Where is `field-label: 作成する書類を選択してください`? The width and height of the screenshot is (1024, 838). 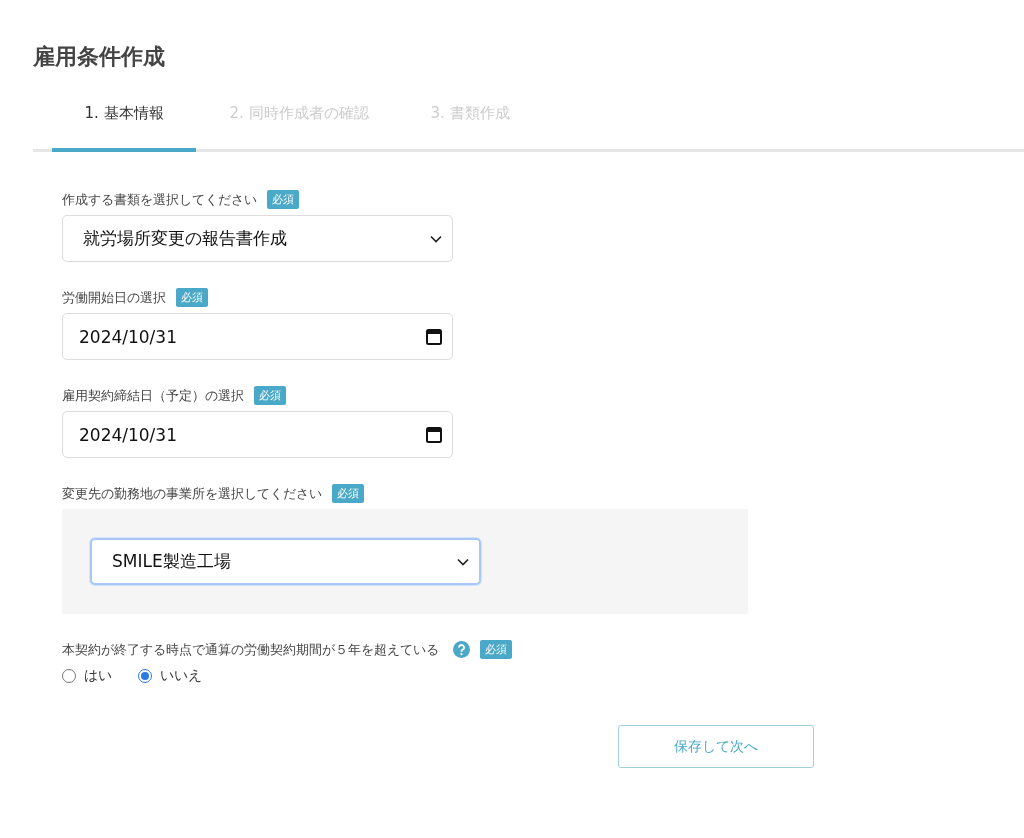 field-label: 作成する書類を選択してください is located at coordinates (159, 199).